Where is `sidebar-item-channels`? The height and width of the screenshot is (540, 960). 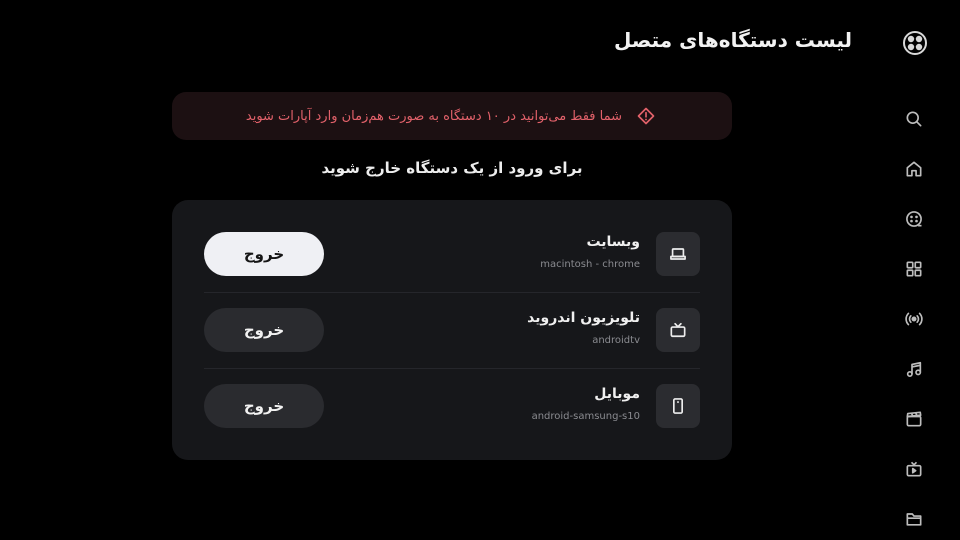
sidebar-item-channels is located at coordinates (914, 469).